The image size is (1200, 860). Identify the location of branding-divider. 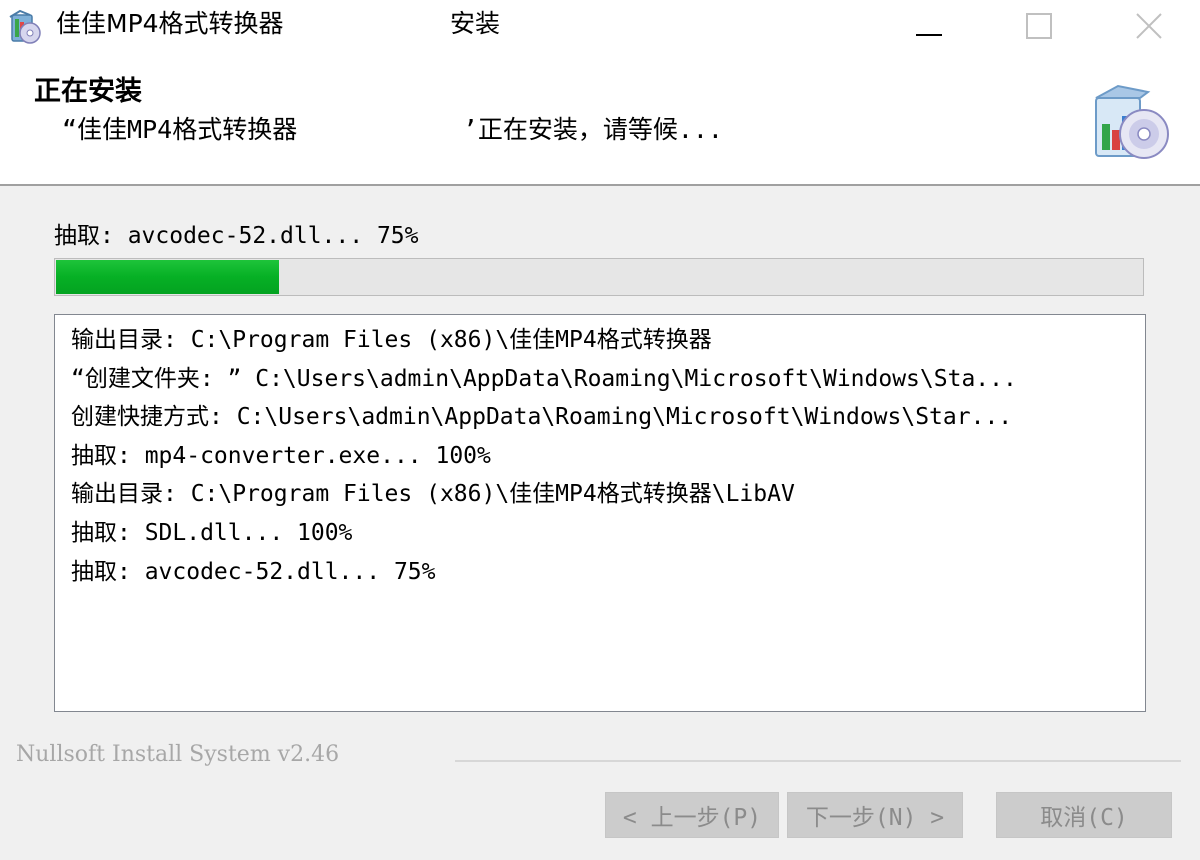
(818, 761).